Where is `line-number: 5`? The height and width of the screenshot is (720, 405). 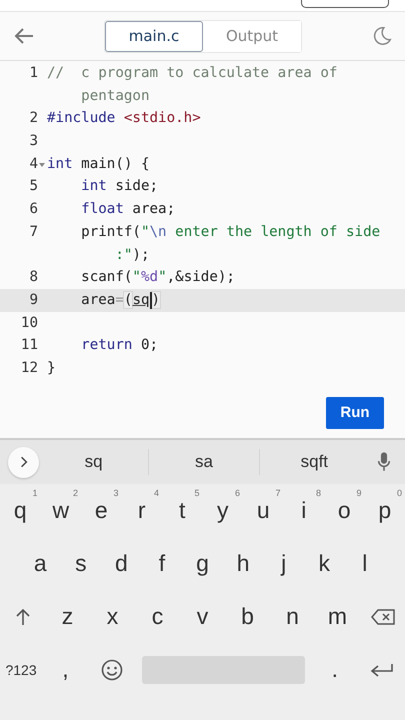
line-number: 5 is located at coordinates (33, 186).